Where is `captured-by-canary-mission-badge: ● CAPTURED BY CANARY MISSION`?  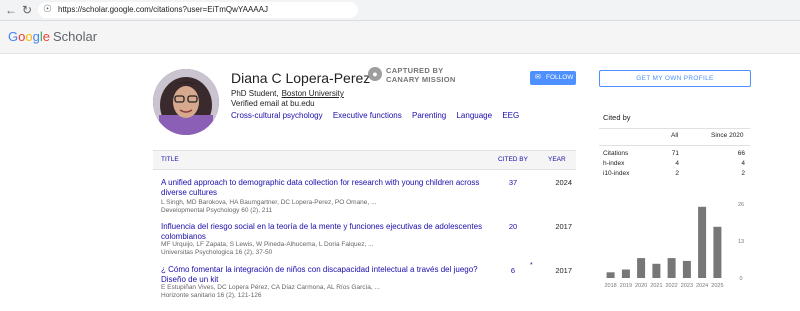 captured-by-canary-mission-badge: ● CAPTURED BY CANARY MISSION is located at coordinates (433, 75).